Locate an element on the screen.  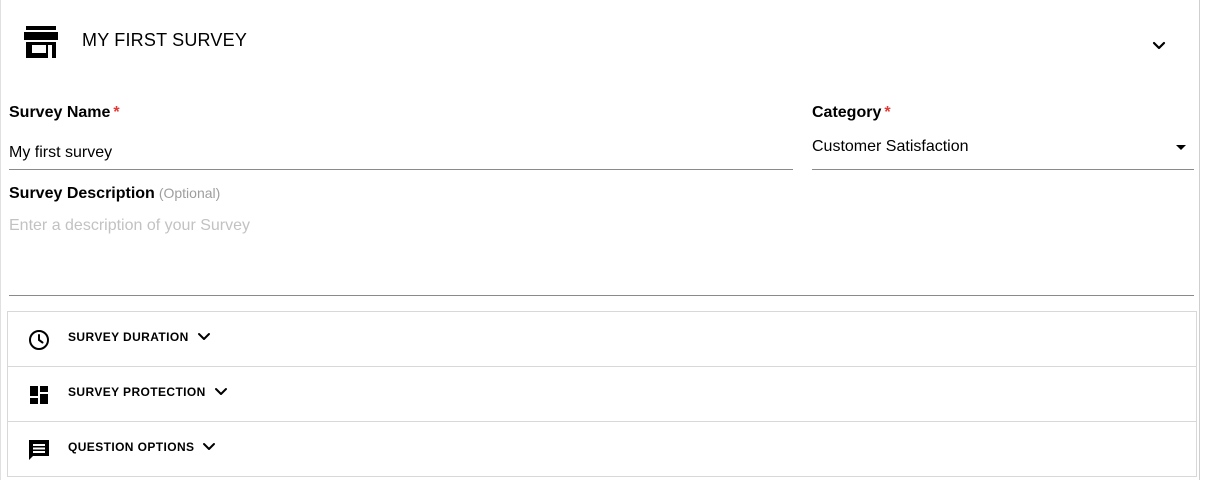
section-label: QUESTION OPTIONS is located at coordinates (143, 448).